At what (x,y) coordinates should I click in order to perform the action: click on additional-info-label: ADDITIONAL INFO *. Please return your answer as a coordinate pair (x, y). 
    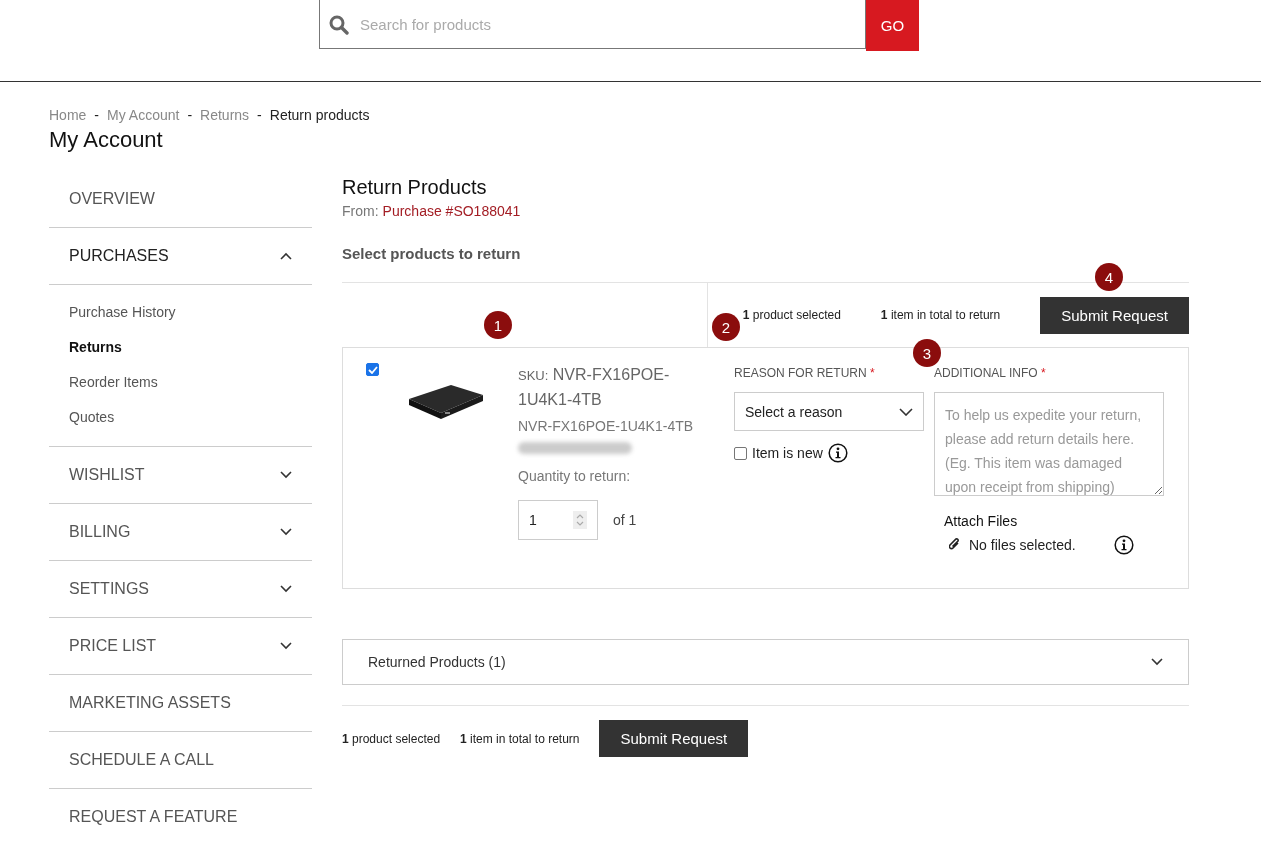
    Looking at the image, I should click on (990, 373).